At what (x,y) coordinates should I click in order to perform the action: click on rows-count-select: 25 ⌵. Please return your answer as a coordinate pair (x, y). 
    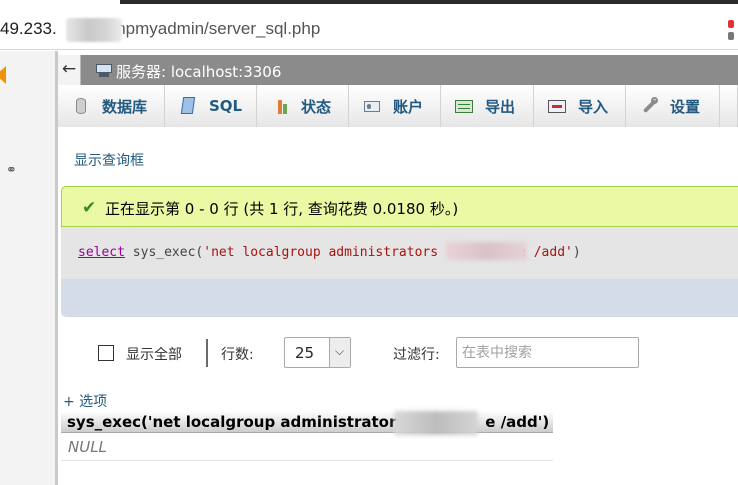
    Looking at the image, I should click on (317, 352).